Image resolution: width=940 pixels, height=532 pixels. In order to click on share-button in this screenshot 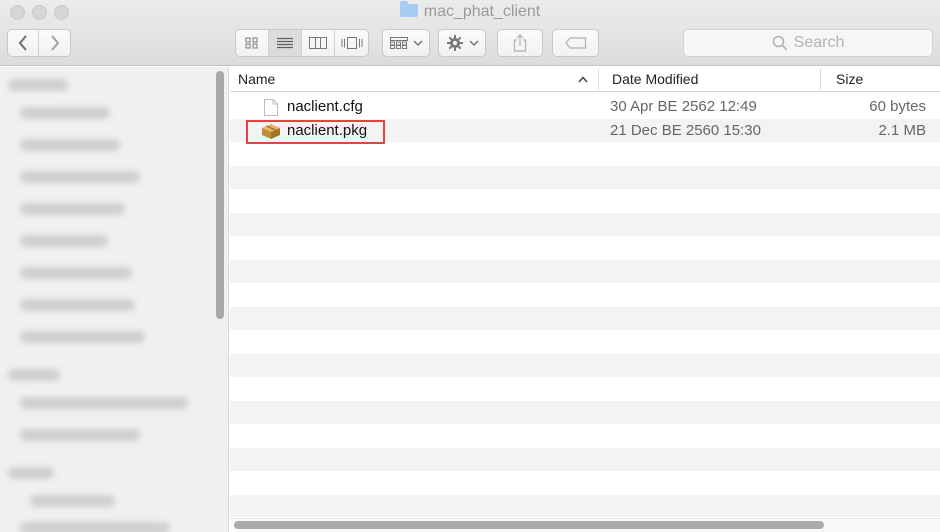, I will do `click(520, 43)`.